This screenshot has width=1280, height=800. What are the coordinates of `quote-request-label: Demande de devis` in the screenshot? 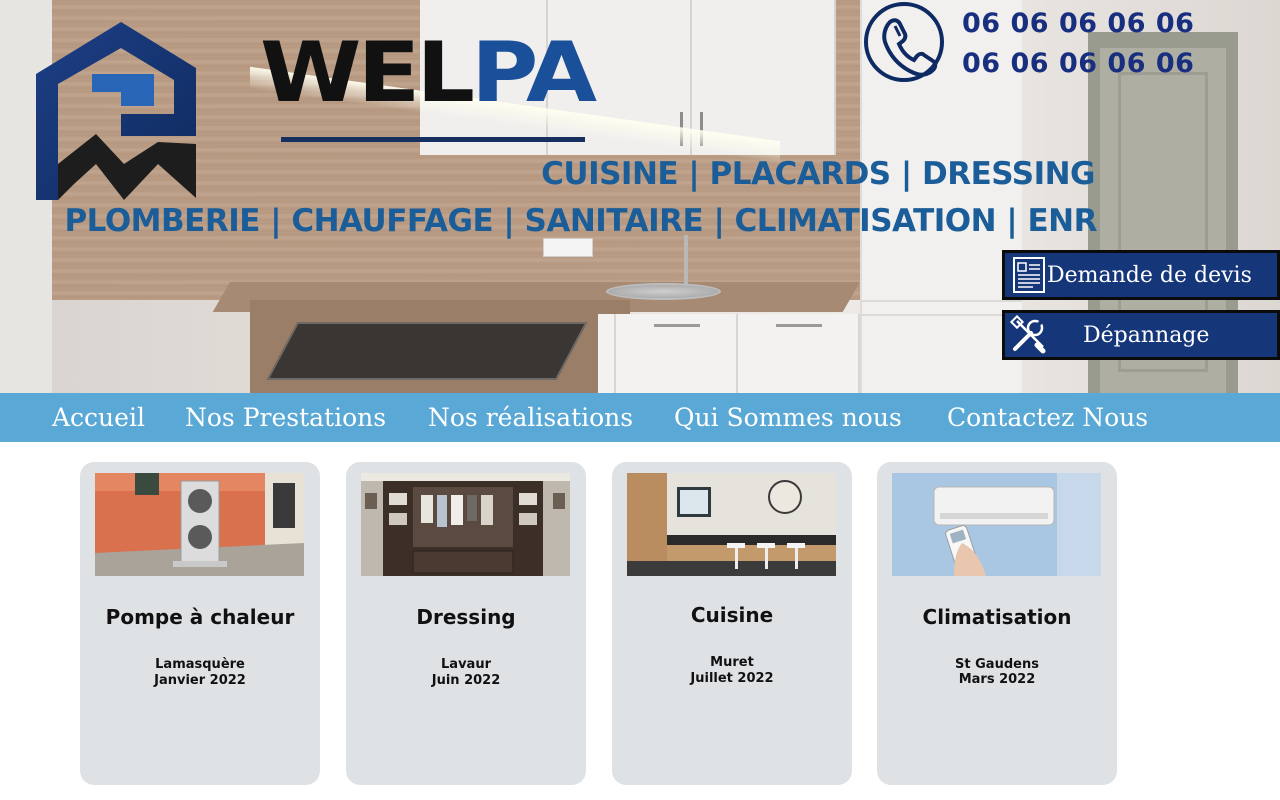 It's located at (1149, 275).